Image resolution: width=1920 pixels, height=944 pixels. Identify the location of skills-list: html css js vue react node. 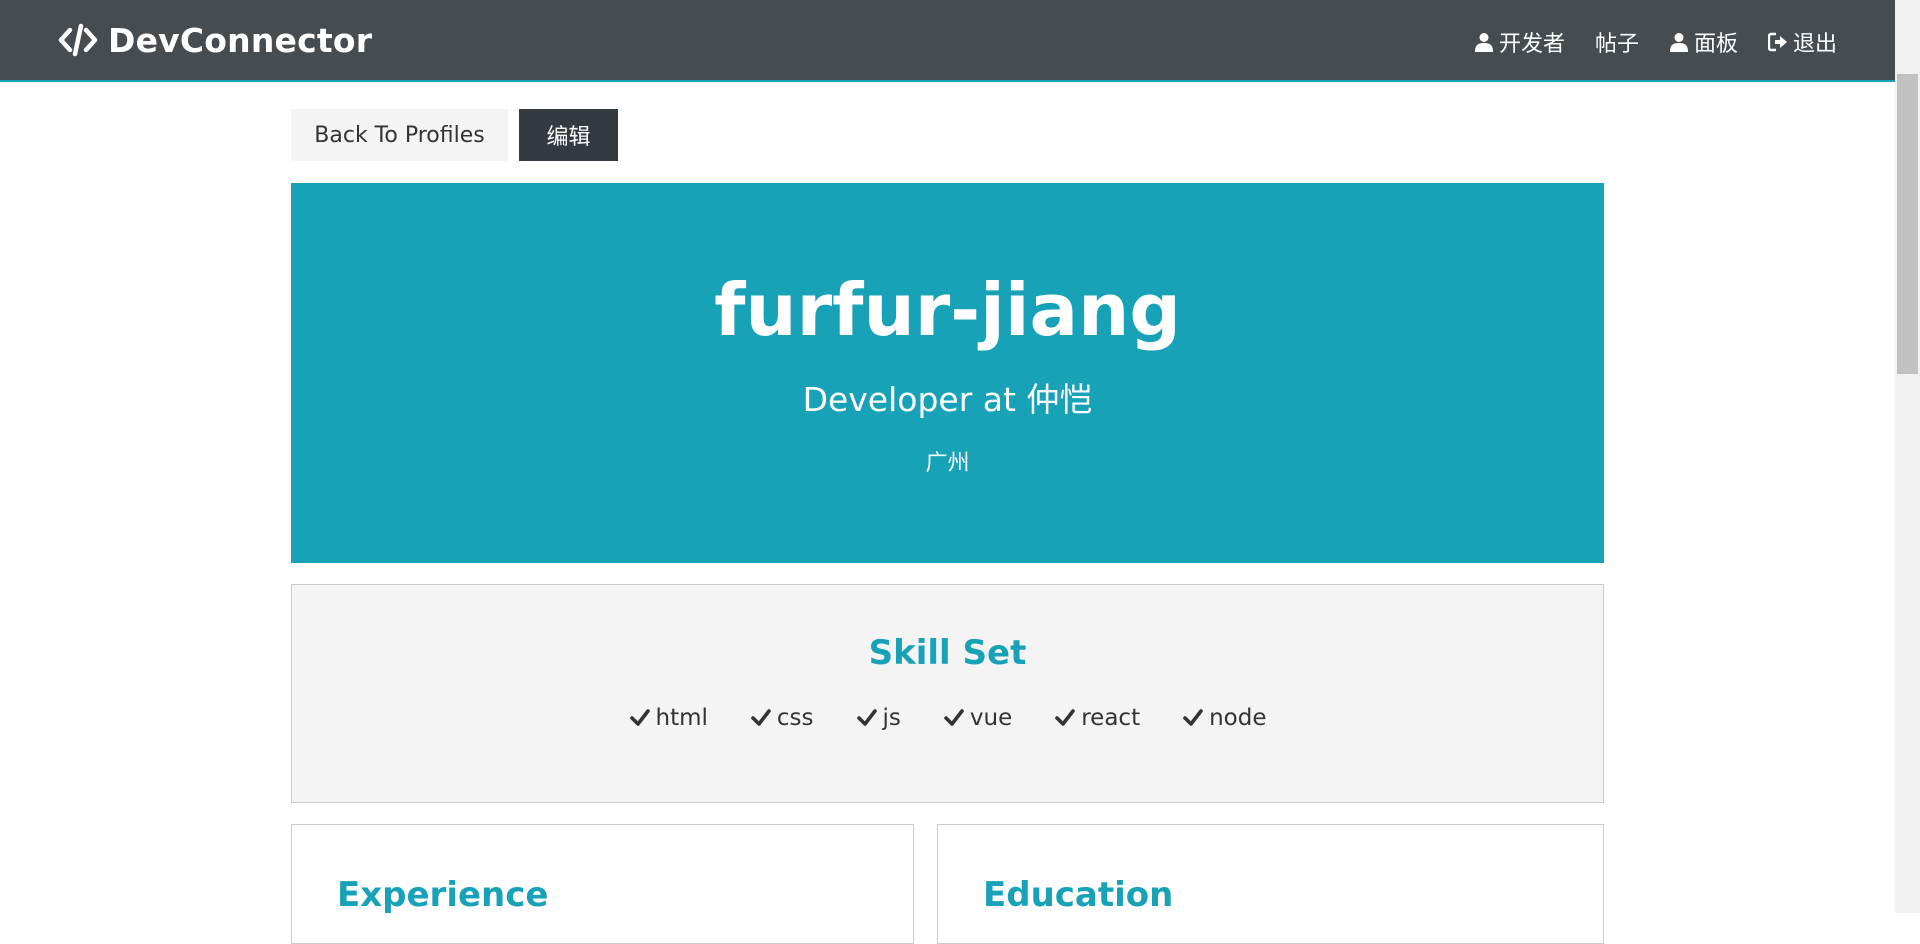
(947, 718).